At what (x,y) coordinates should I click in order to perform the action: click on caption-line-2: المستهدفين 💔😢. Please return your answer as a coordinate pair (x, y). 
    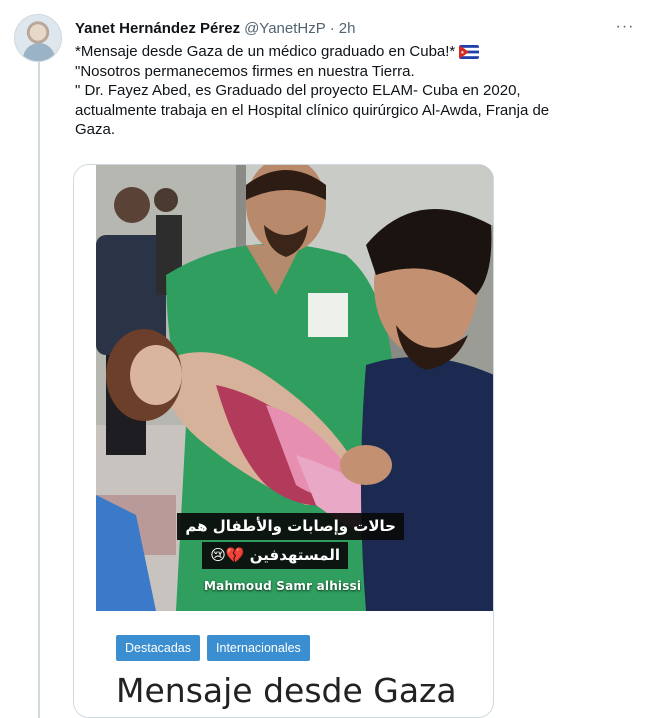
    Looking at the image, I should click on (275, 555).